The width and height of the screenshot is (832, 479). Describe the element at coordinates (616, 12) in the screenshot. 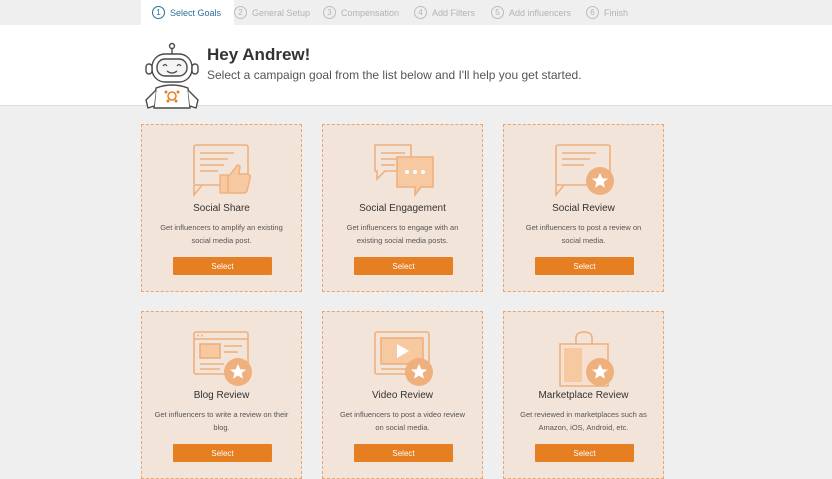

I see `step-label: Finish` at that location.